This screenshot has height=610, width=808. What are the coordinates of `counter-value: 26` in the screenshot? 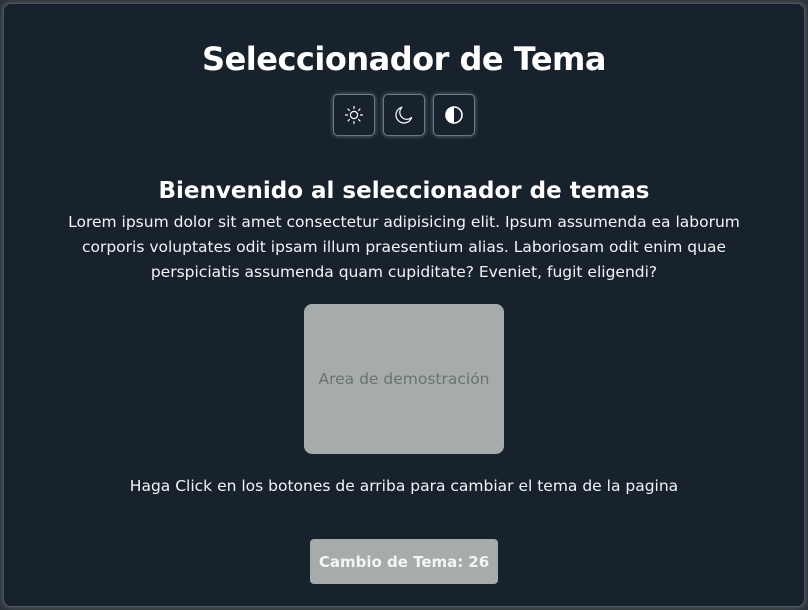 It's located at (479, 561).